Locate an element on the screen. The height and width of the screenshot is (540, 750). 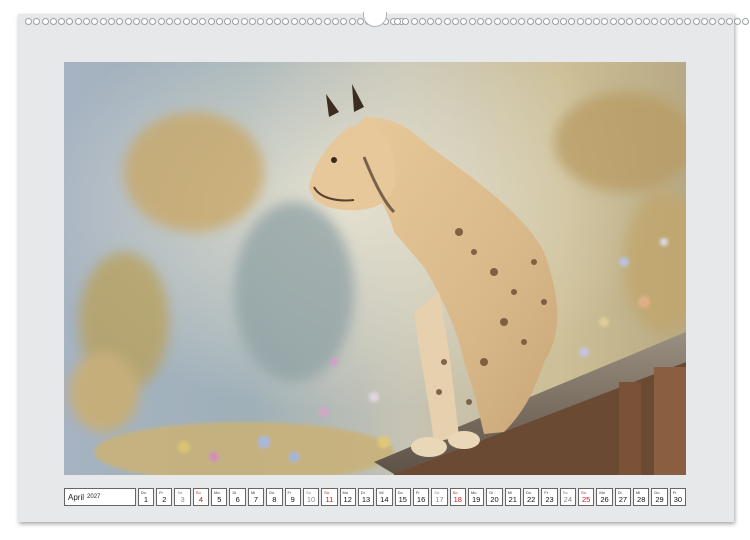
day-number: 30 is located at coordinates (678, 499).